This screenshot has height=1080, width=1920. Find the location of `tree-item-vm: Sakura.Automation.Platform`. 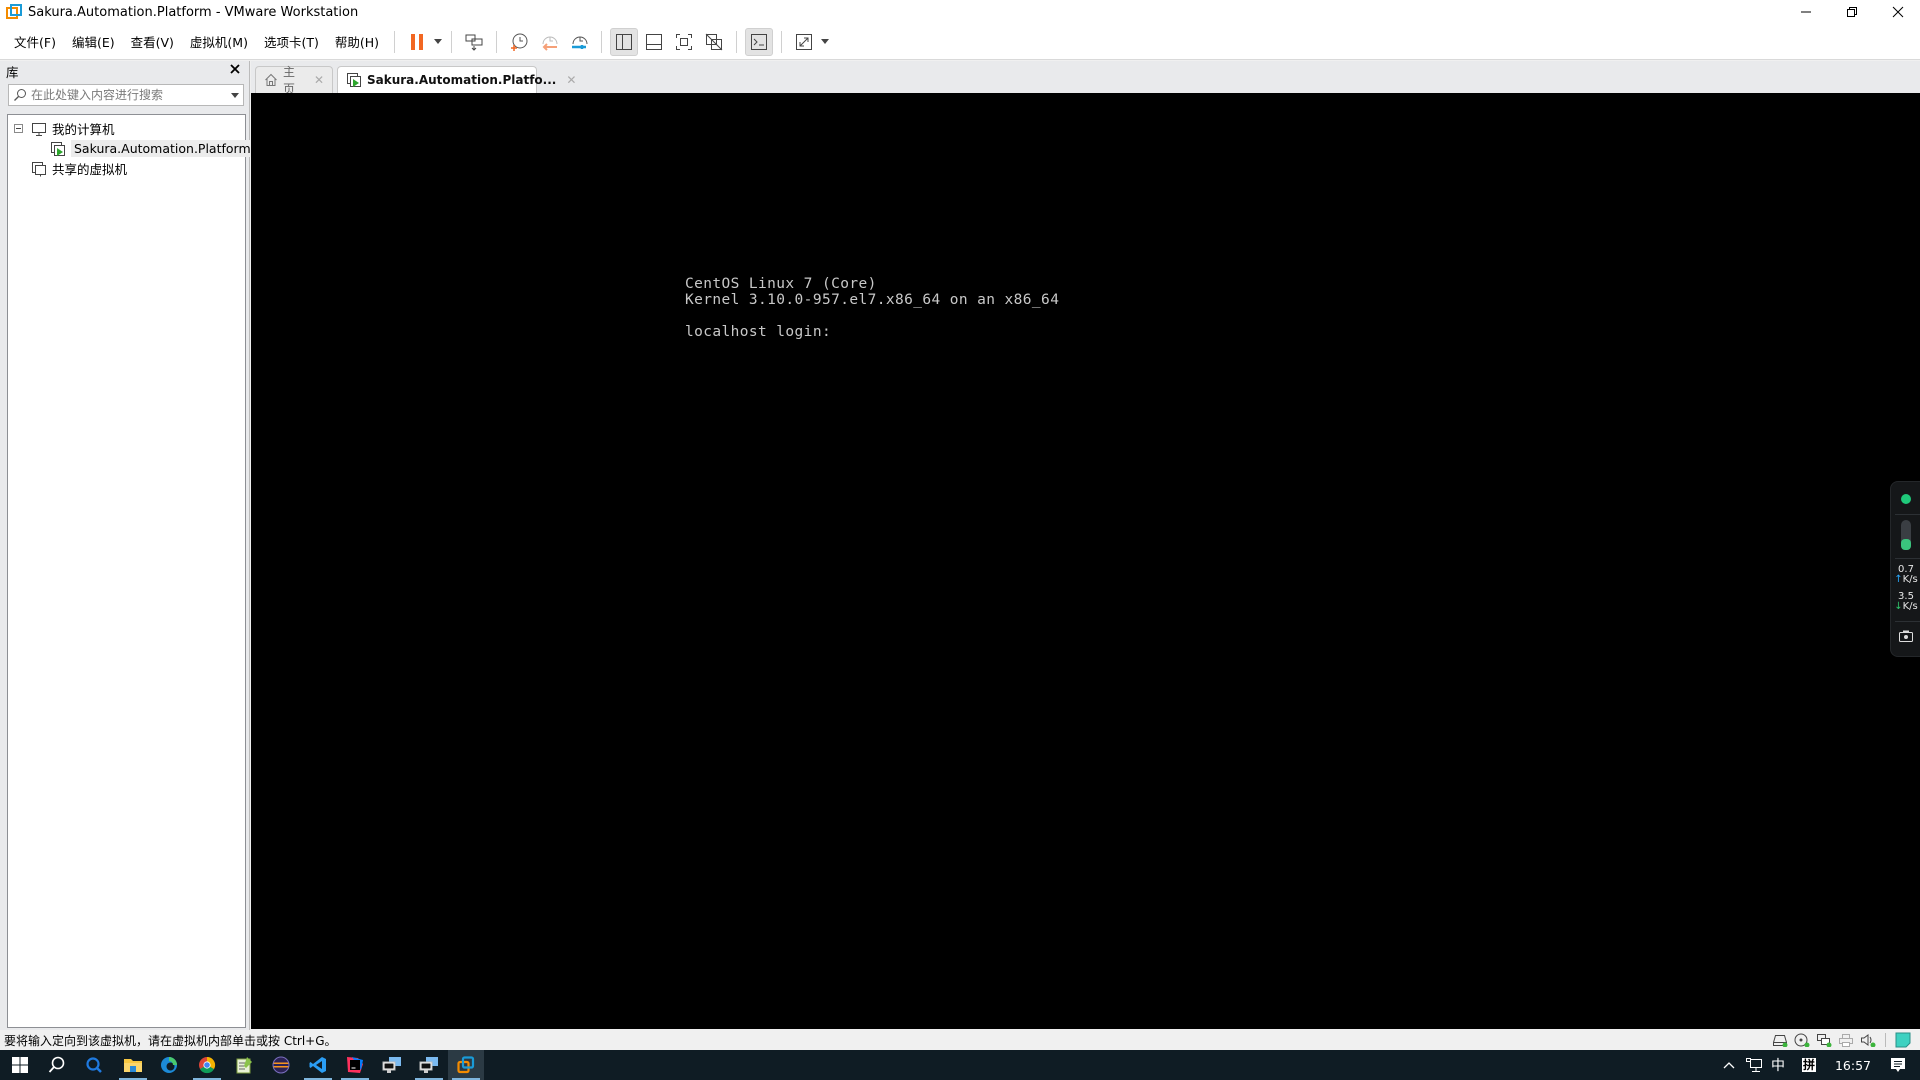

tree-item-vm: Sakura.Automation.Platform is located at coordinates (152, 148).